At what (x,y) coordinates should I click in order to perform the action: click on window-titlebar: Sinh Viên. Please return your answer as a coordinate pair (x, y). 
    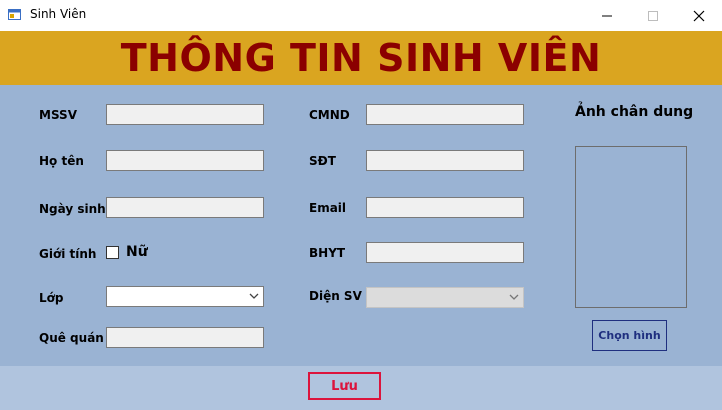
    Looking at the image, I should click on (361, 15).